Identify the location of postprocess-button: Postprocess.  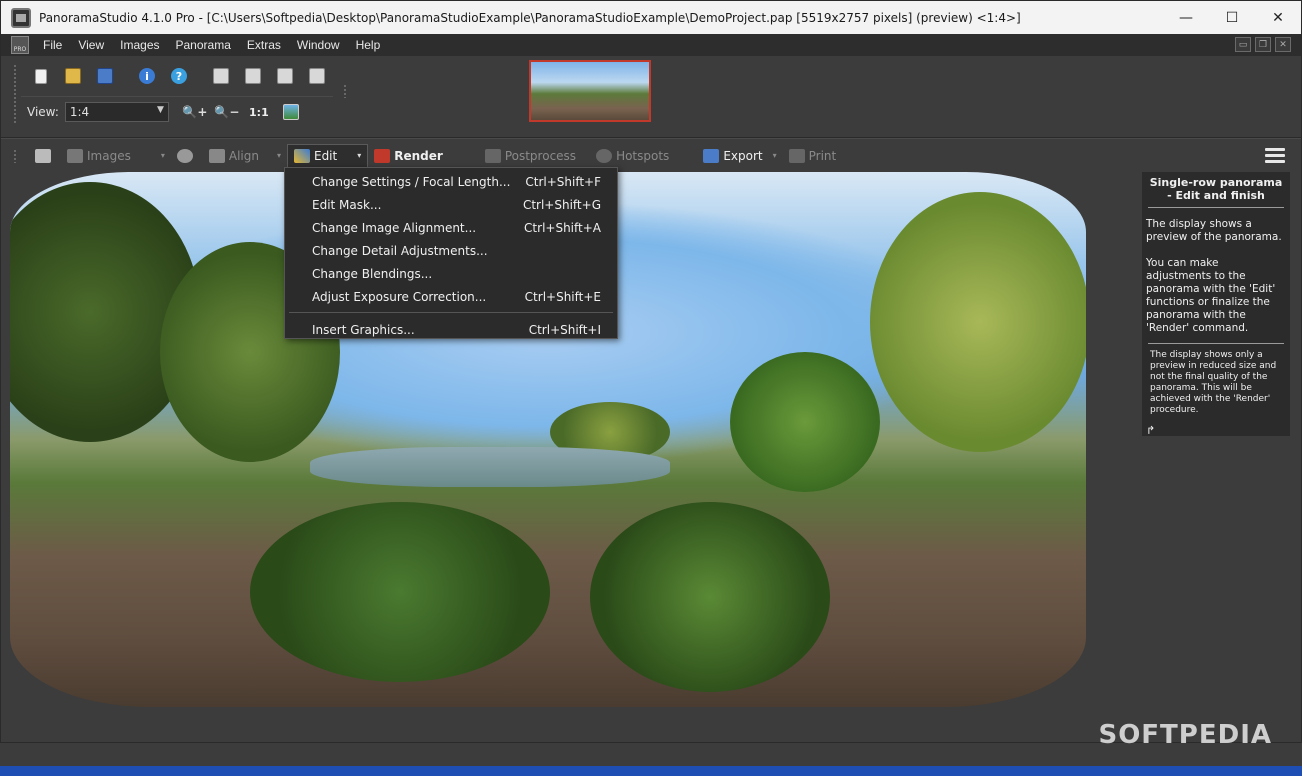
(530, 156).